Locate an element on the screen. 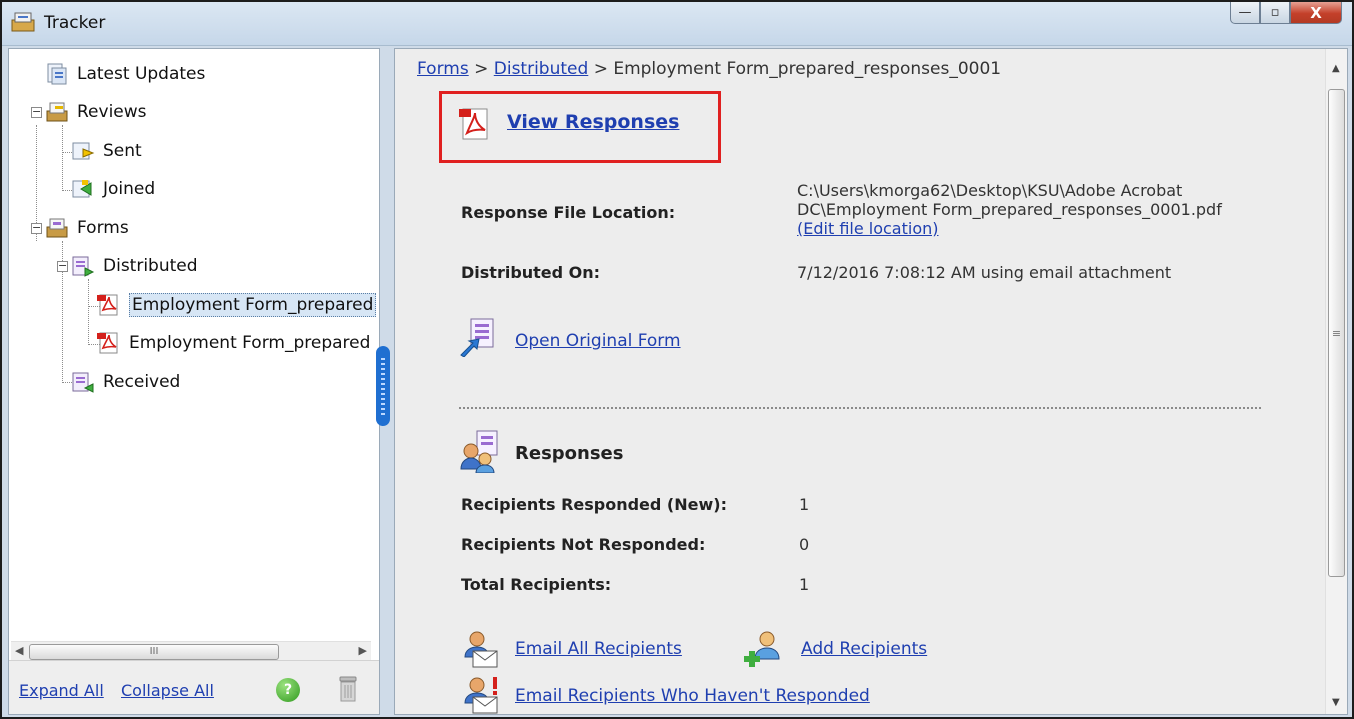  responses-icon is located at coordinates (479, 451).